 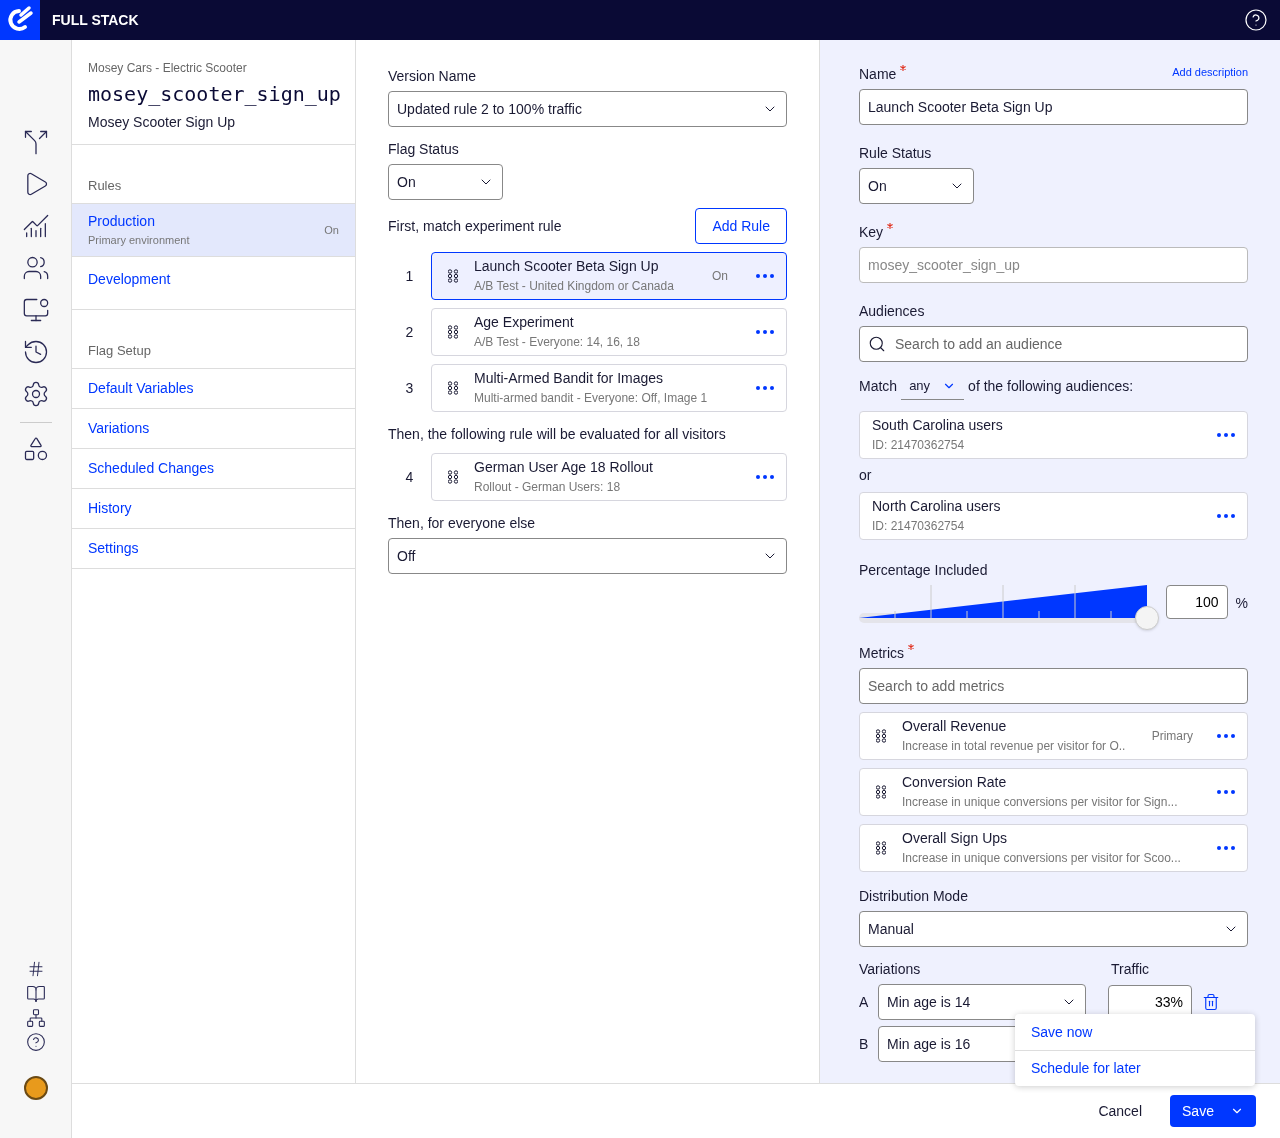 I want to click on project-name: Mosey Cars - Electric Scooter, so click(x=168, y=68).